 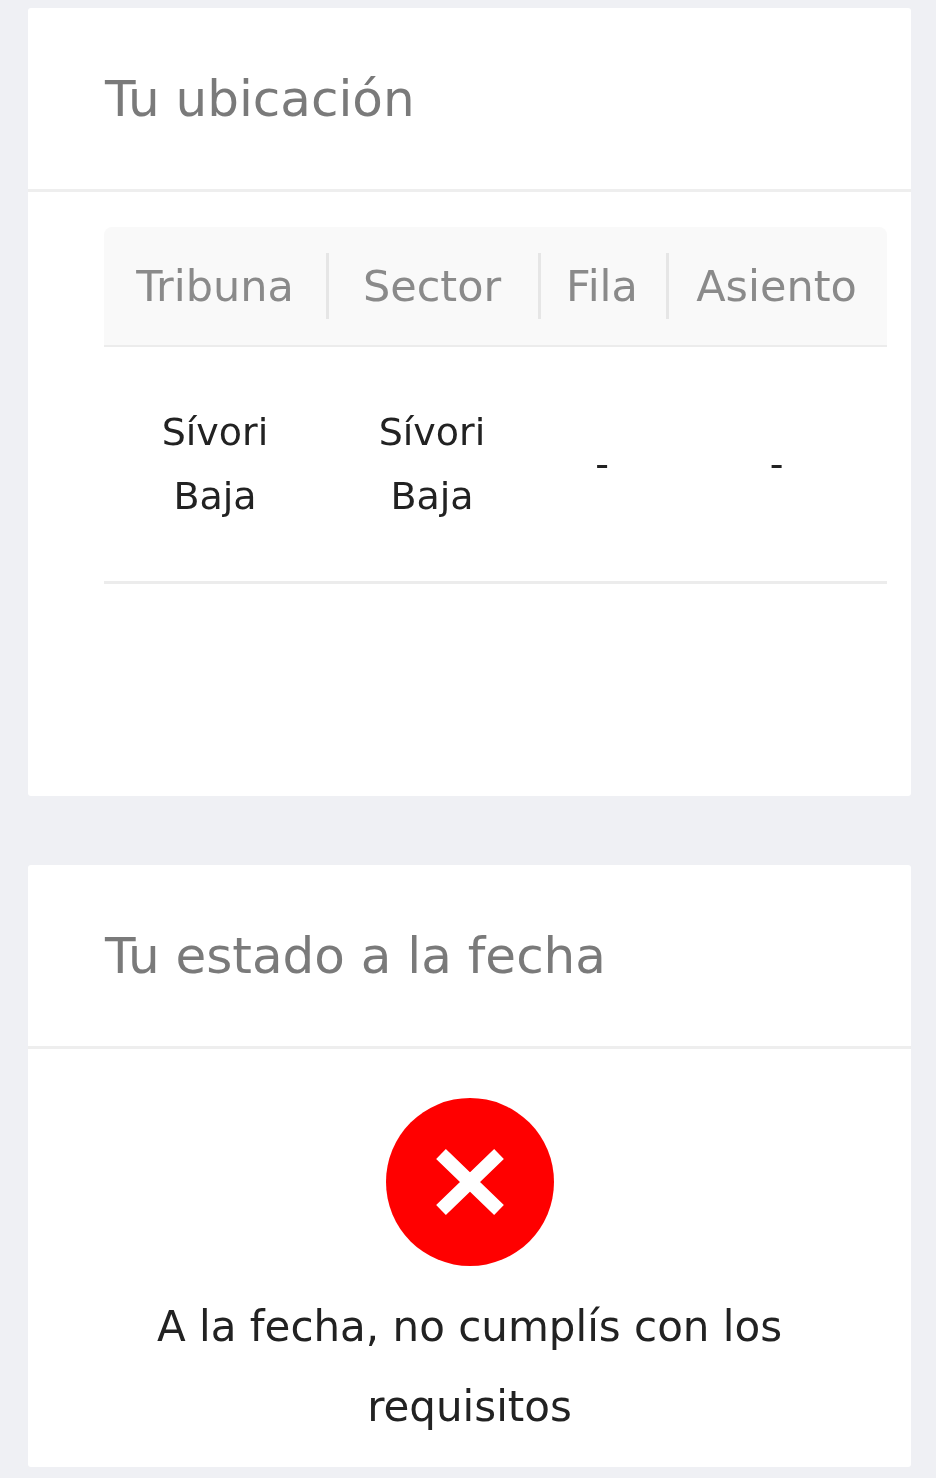 What do you see at coordinates (215, 287) in the screenshot?
I see `column-header: Tribuna` at bounding box center [215, 287].